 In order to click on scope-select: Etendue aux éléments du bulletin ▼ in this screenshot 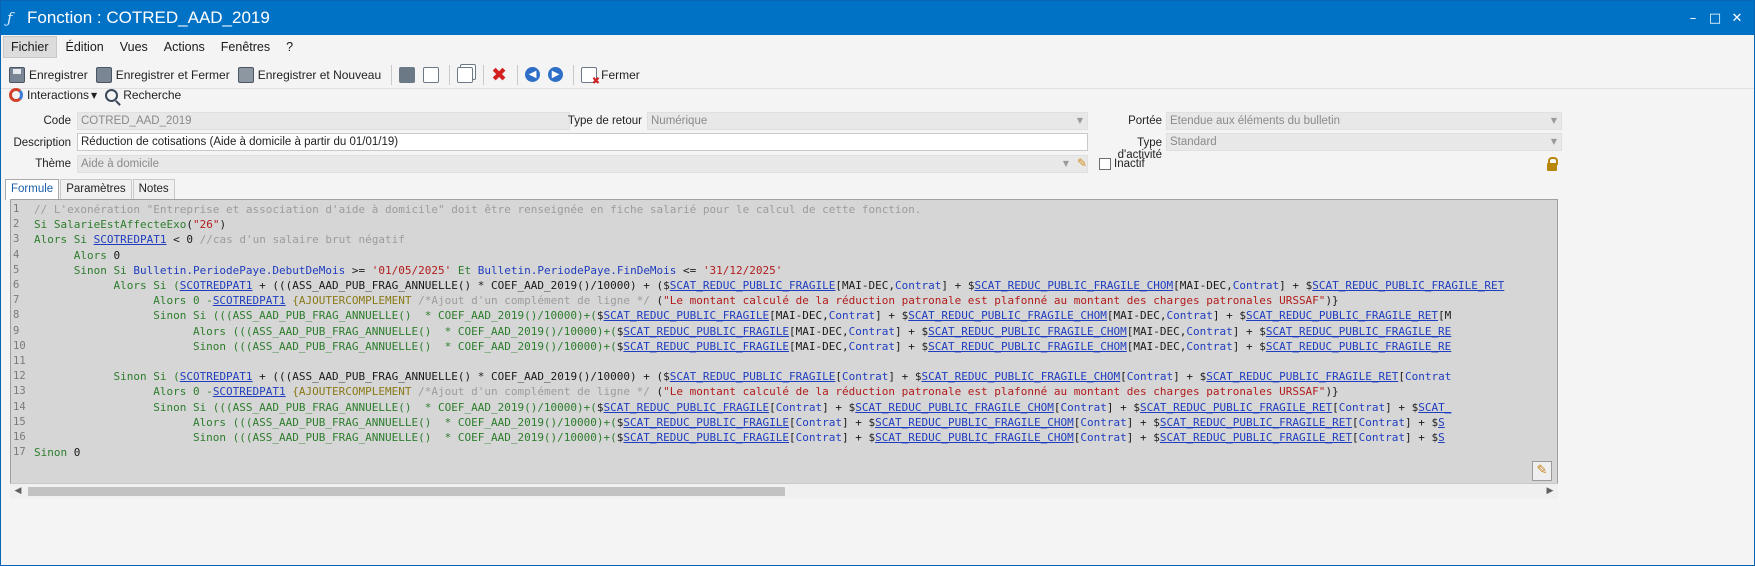, I will do `click(1364, 121)`.